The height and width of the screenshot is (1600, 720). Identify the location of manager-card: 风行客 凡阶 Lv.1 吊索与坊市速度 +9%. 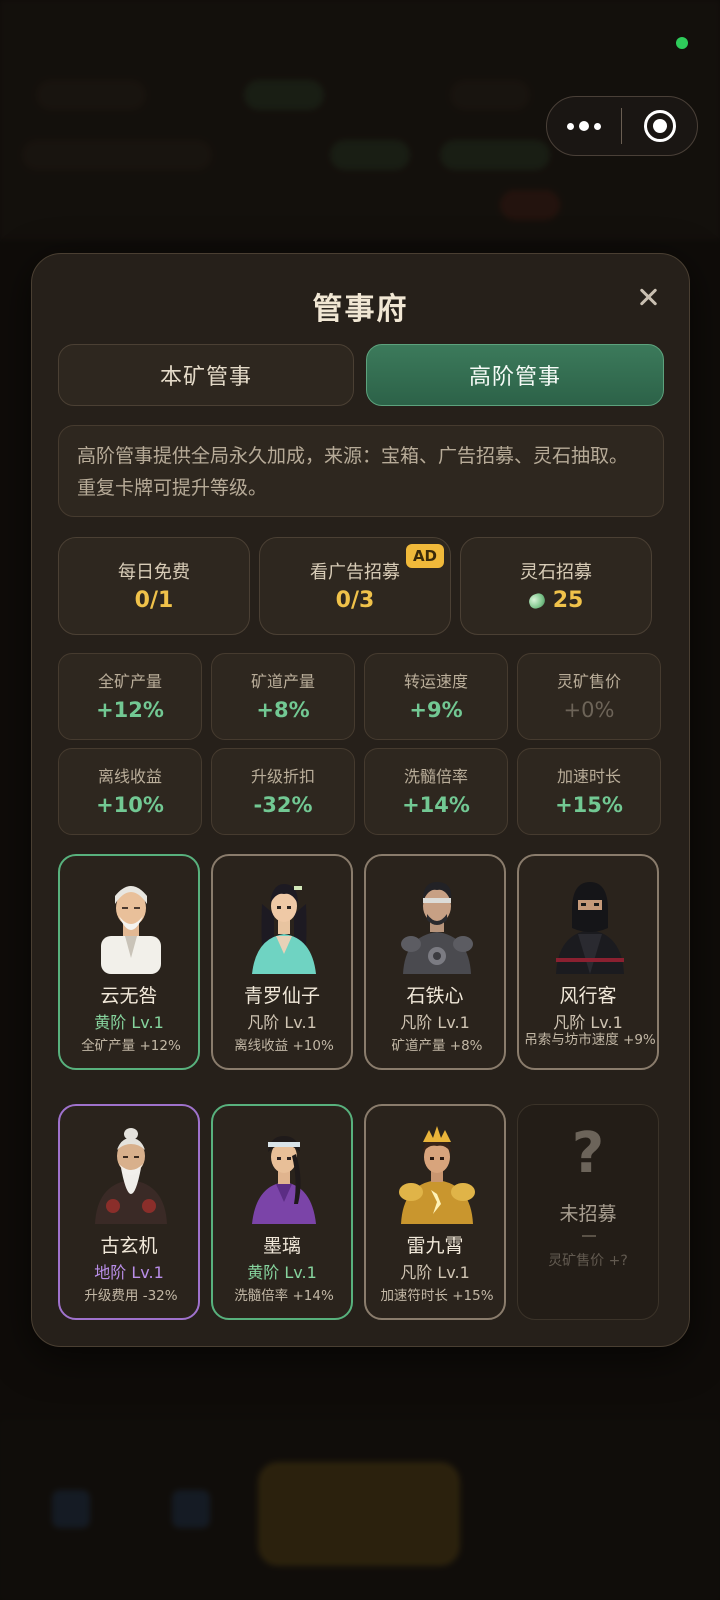
(588, 962).